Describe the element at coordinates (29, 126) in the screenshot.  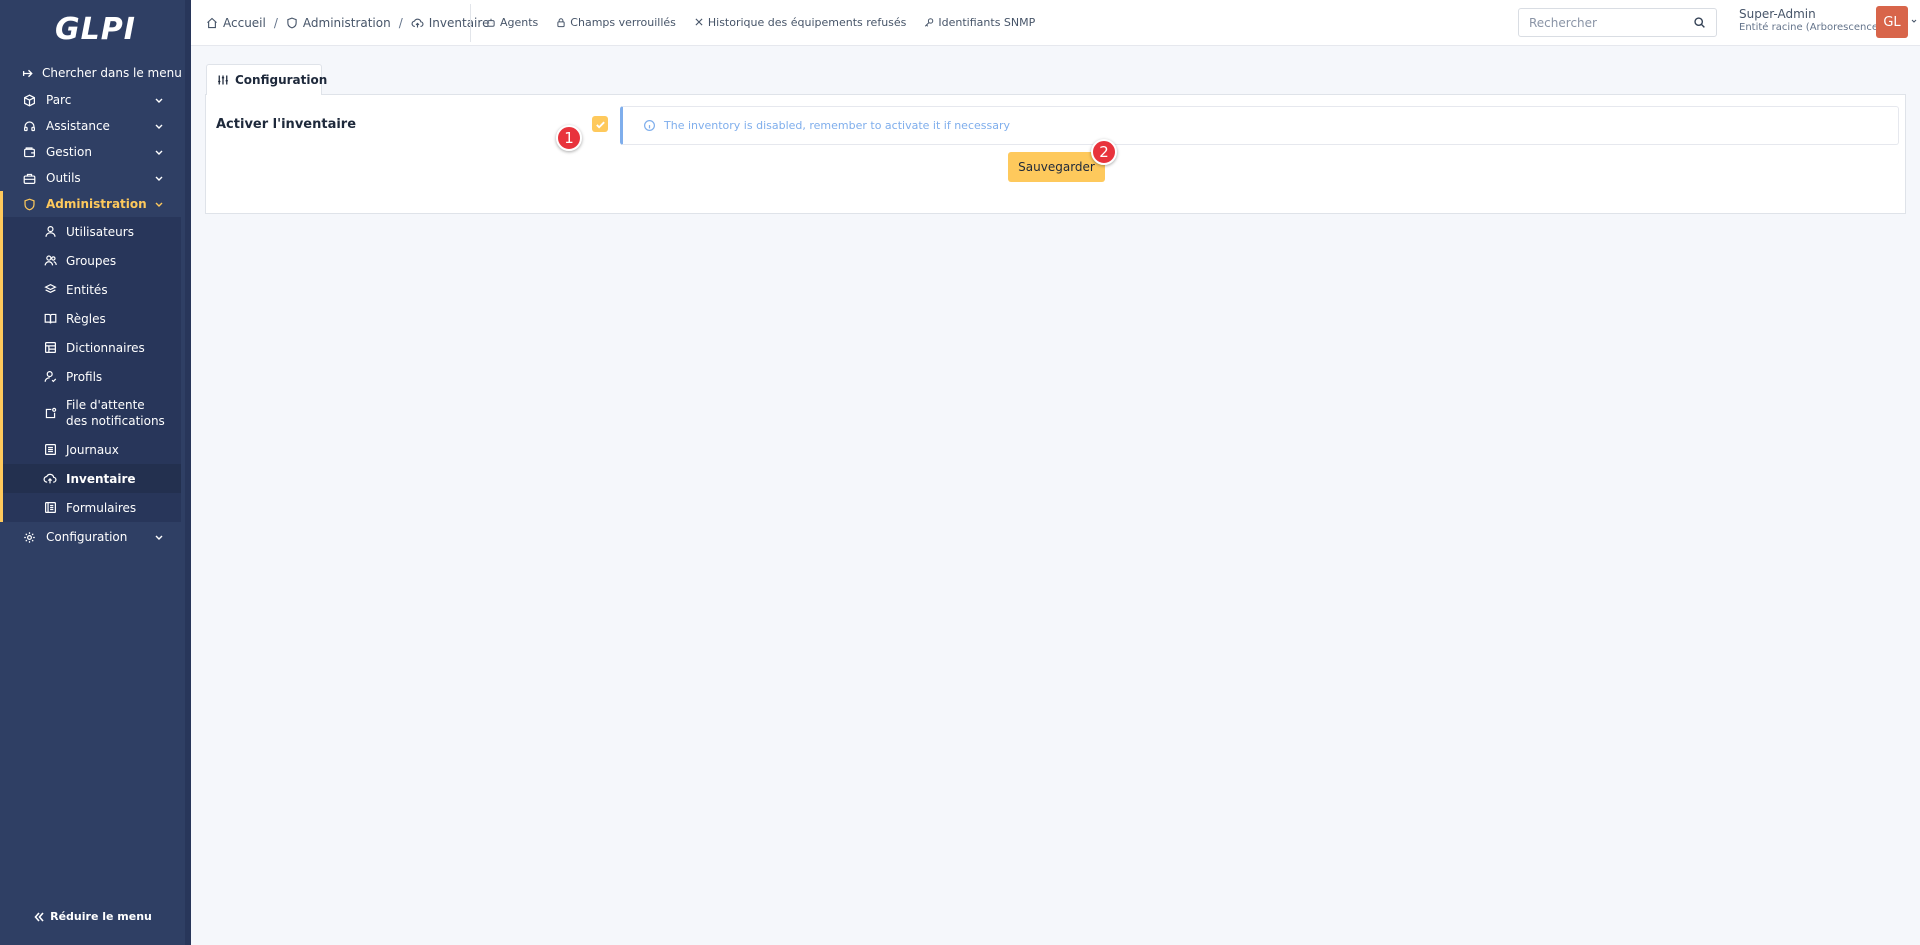
I see `headset-icon` at that location.